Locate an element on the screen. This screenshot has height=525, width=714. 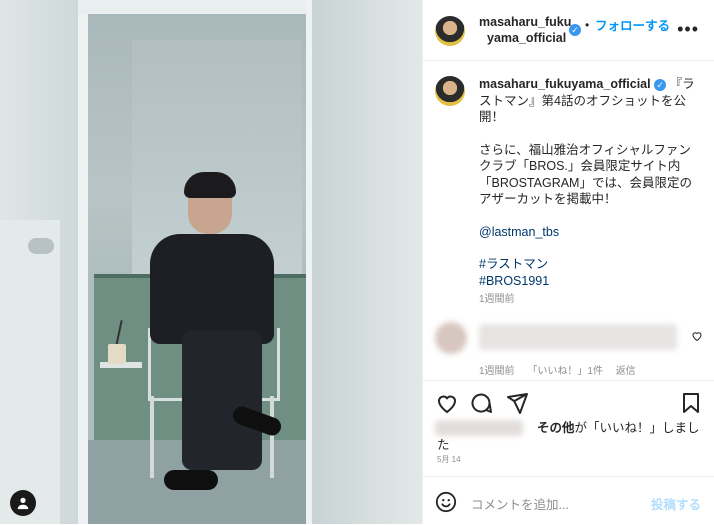
post-date: 5月 14 is located at coordinates (449, 459).